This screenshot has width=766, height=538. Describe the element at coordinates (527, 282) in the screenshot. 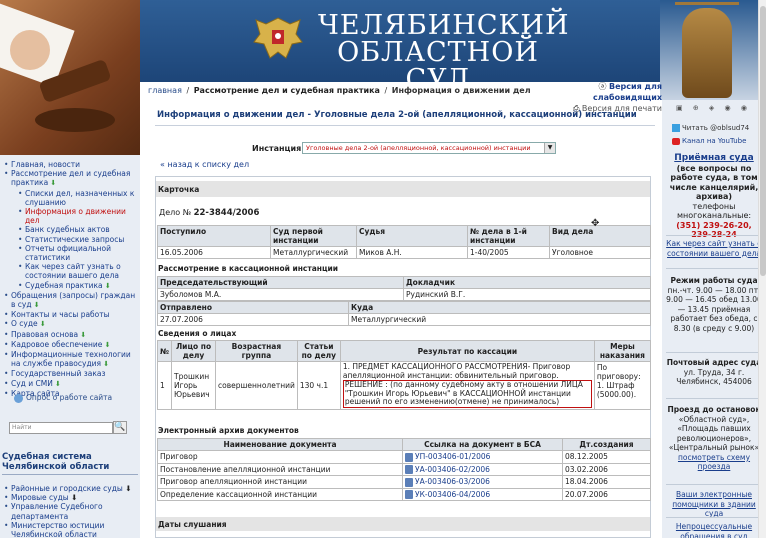

I see `col-header: Докладчик` at that location.